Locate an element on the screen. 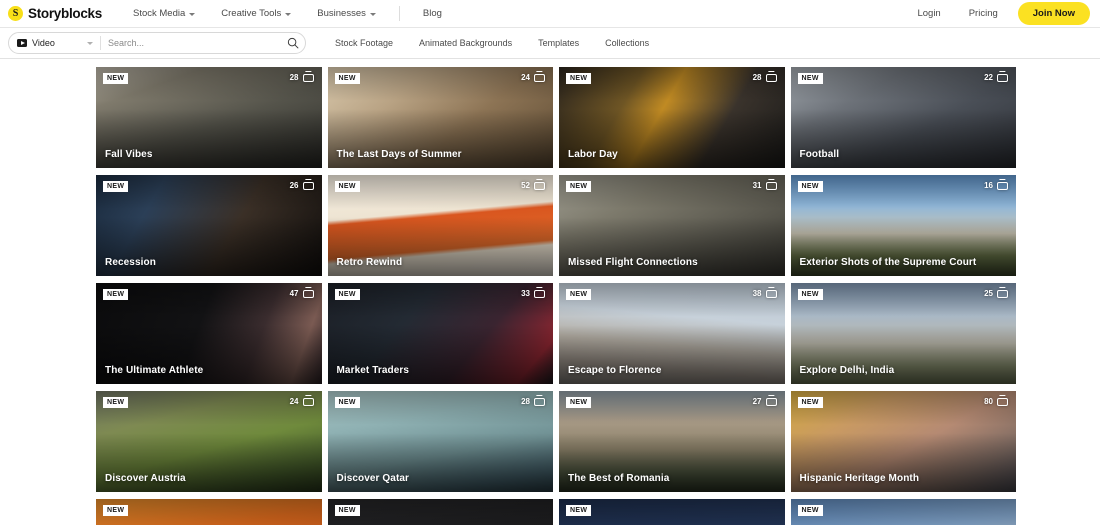 The height and width of the screenshot is (525, 1100). search-bar: Video is located at coordinates (157, 43).